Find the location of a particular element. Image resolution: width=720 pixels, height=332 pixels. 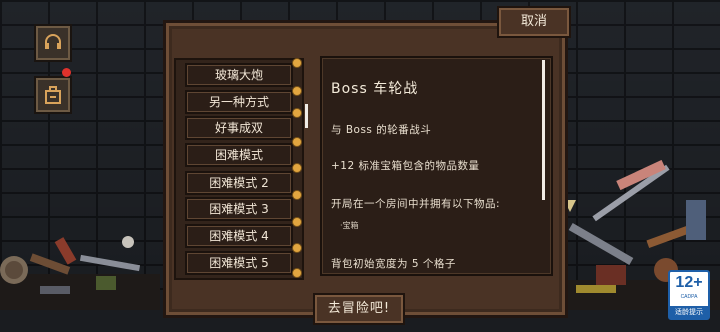

inventory-bag-icon is located at coordinates (53, 95).